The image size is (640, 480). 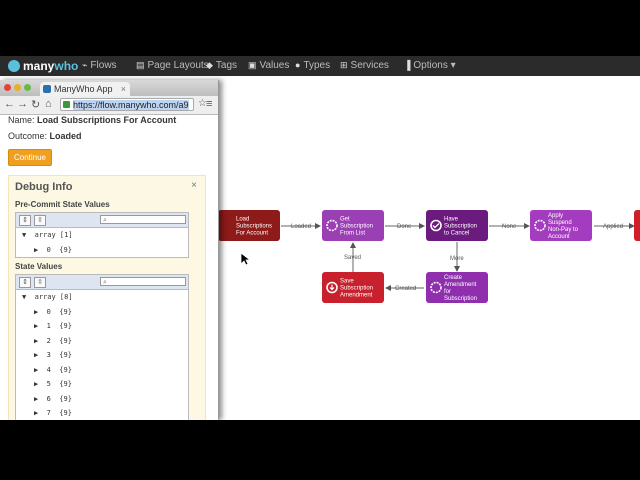 I want to click on browser-tab: ManyWho App ×, so click(x=85, y=89).